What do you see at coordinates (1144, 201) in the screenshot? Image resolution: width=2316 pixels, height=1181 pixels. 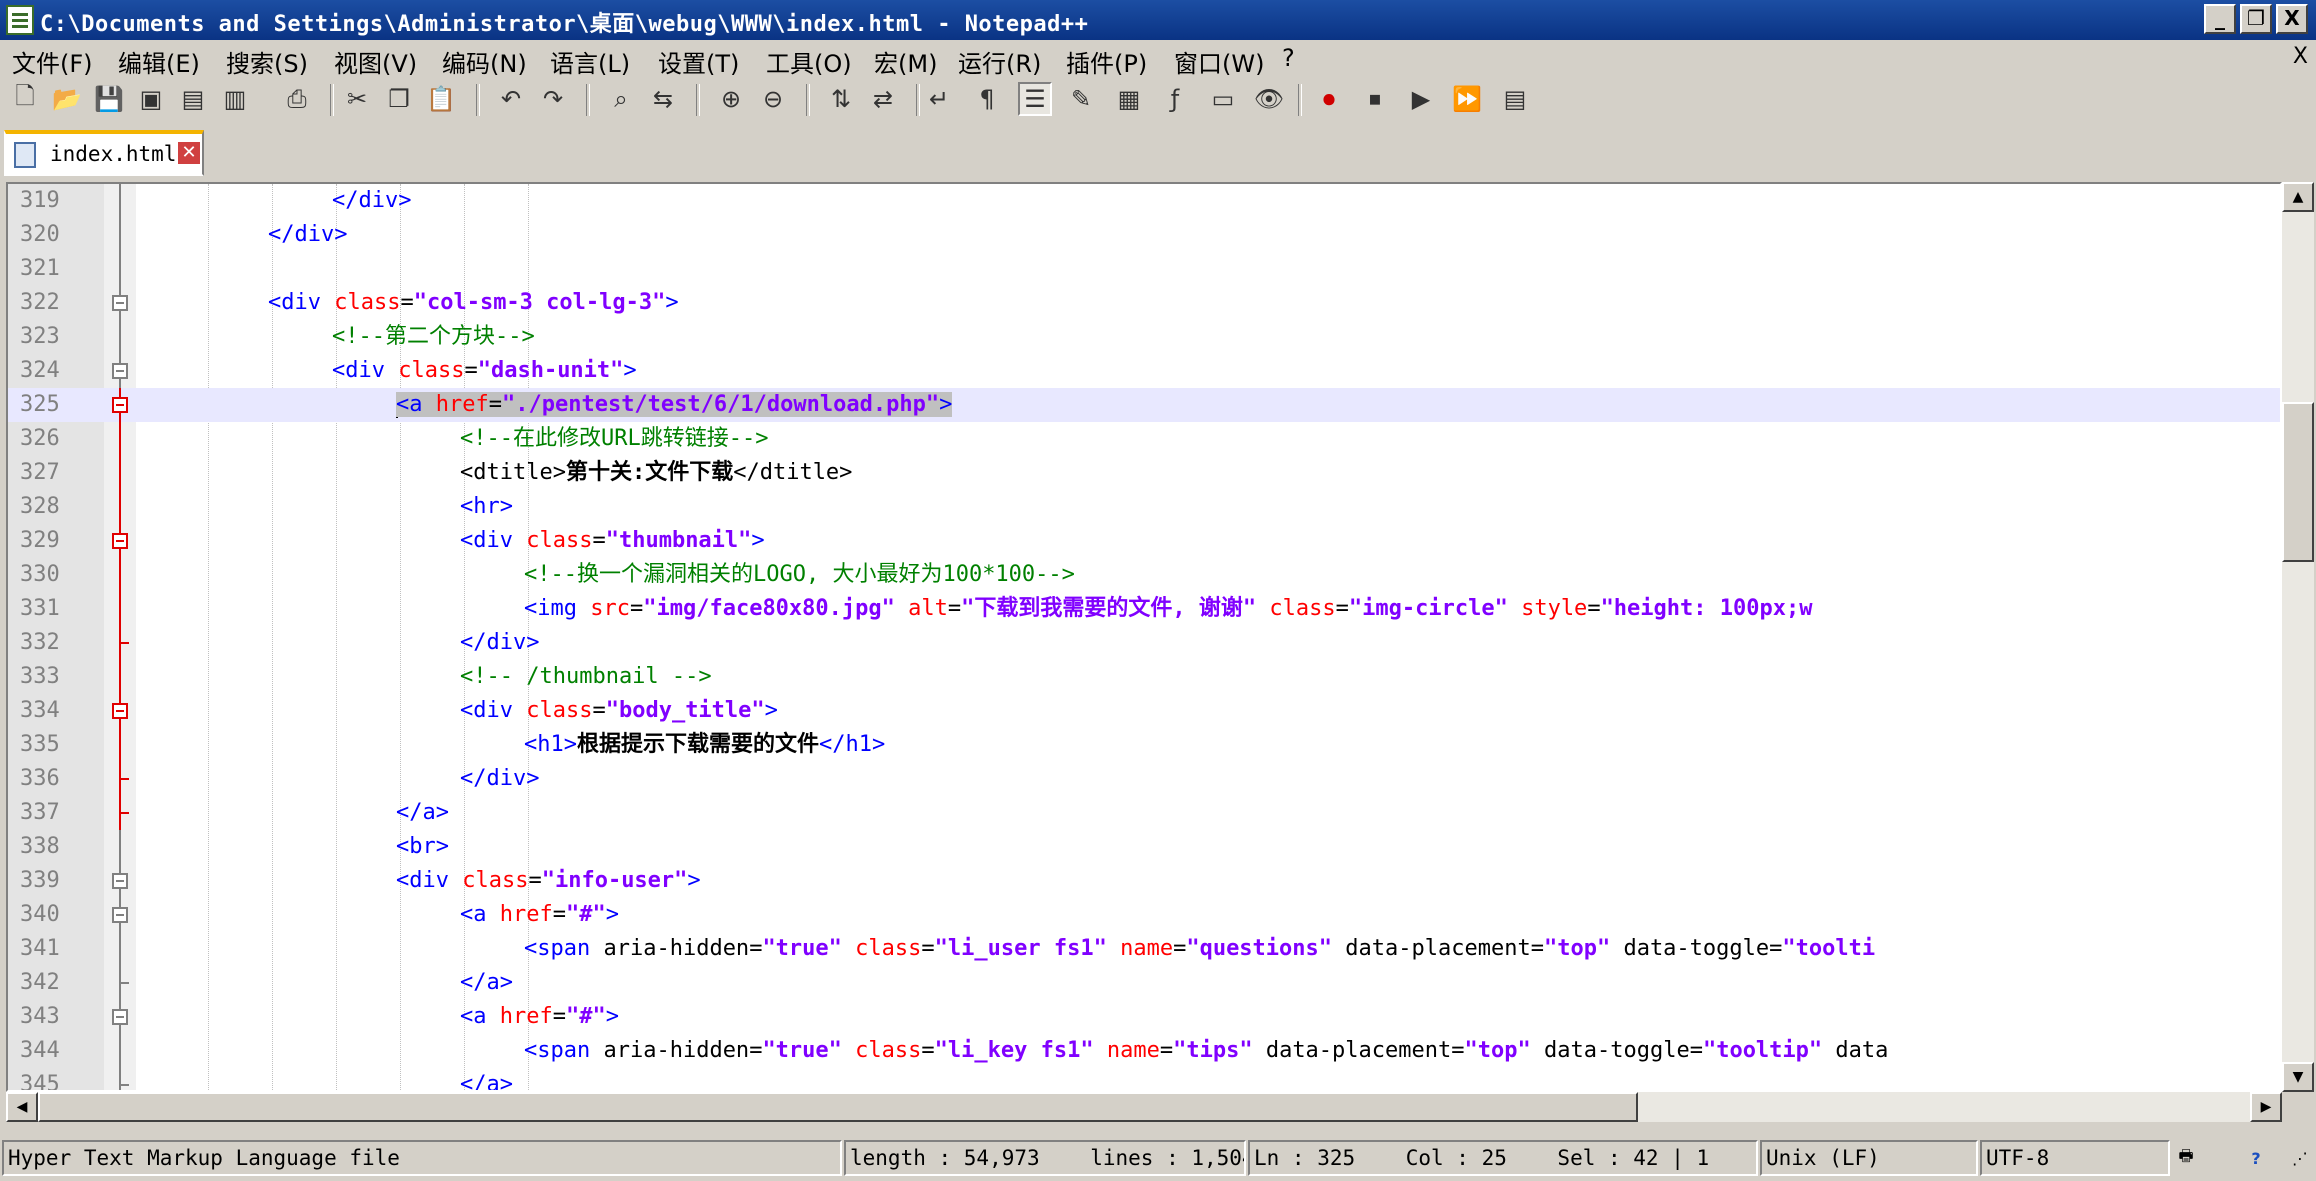 I see `code-line: 319 </div>` at bounding box center [1144, 201].